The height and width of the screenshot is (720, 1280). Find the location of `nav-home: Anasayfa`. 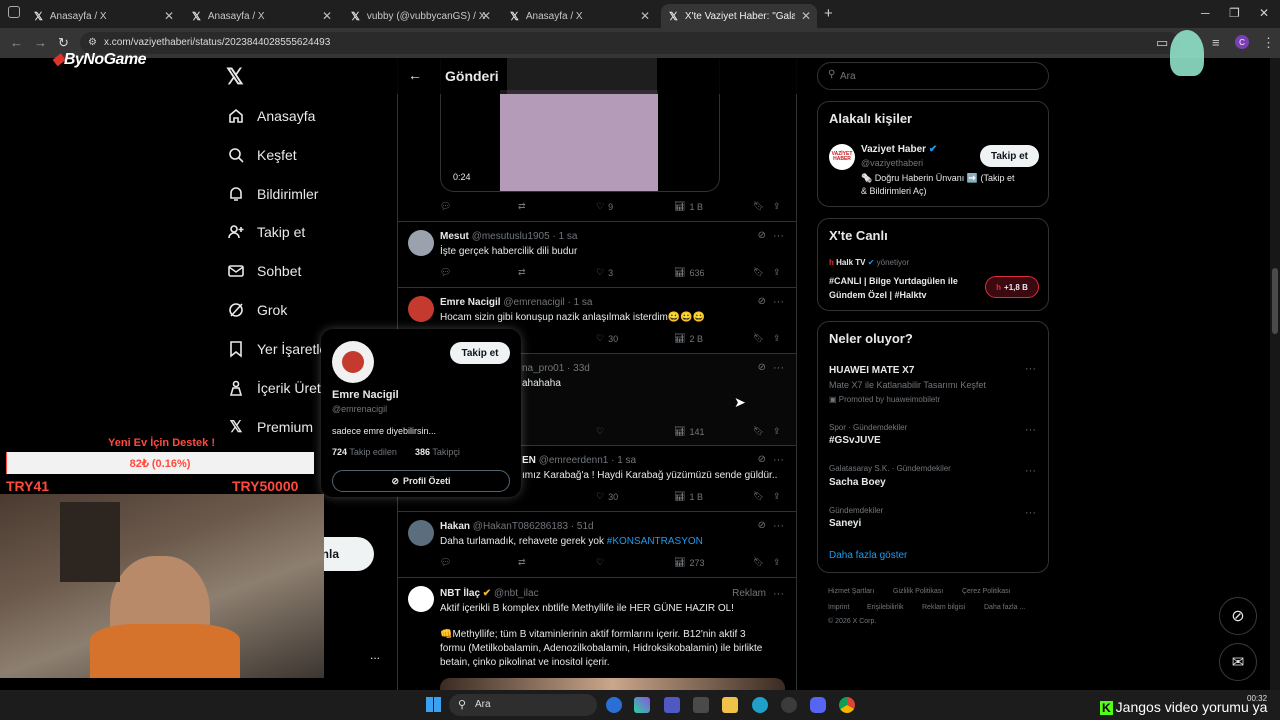

nav-home: Anasayfa is located at coordinates (271, 116).